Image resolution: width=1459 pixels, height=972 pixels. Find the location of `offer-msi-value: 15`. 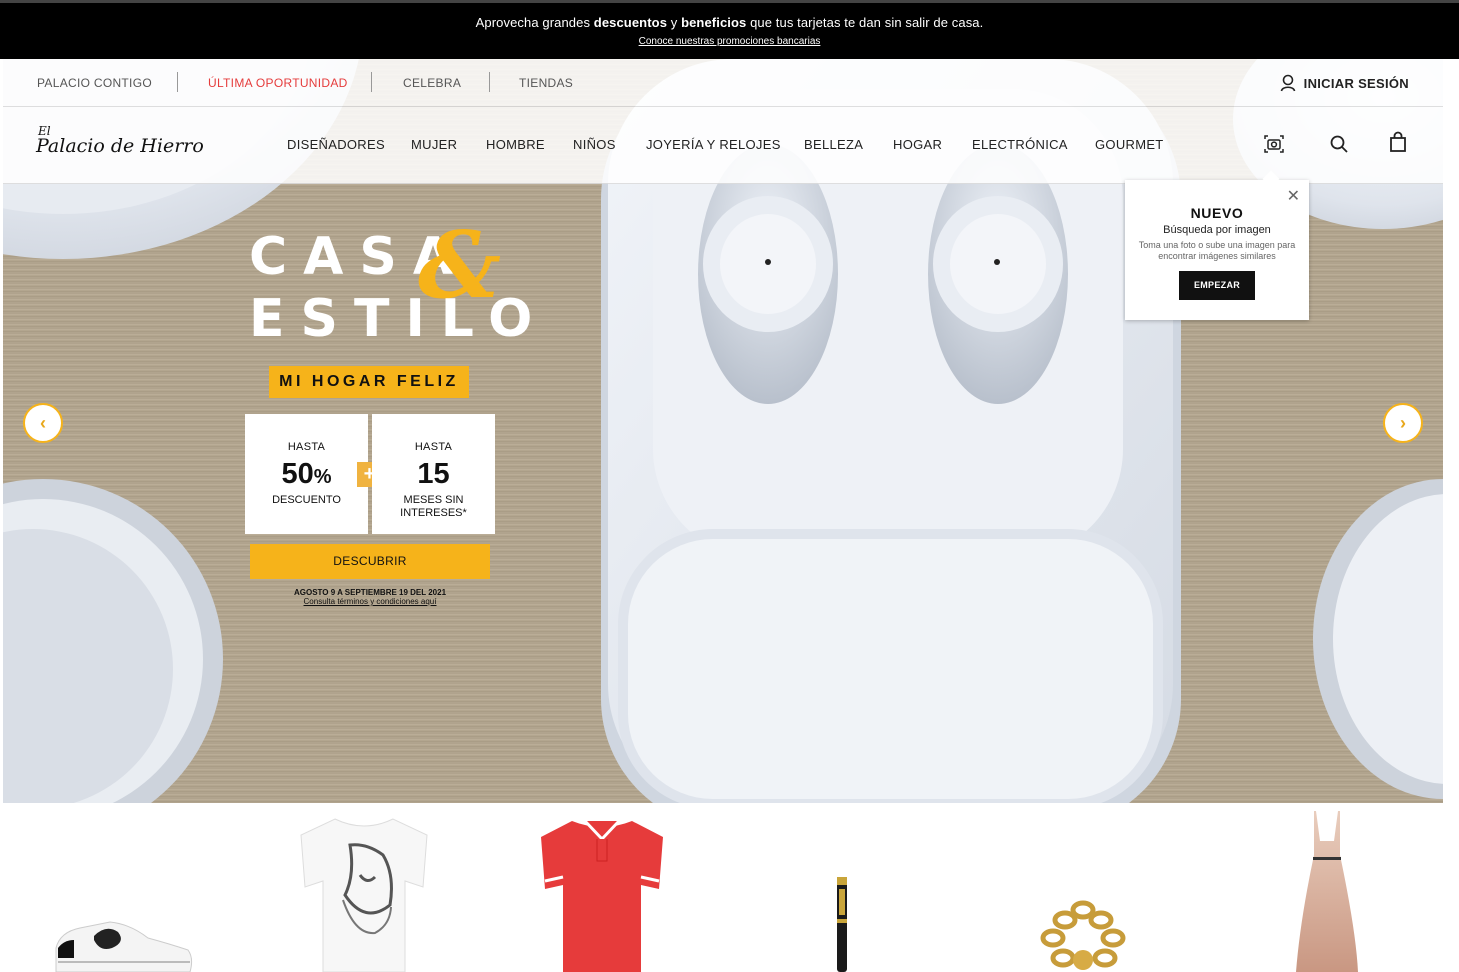

offer-msi-value: 15 is located at coordinates (433, 474).